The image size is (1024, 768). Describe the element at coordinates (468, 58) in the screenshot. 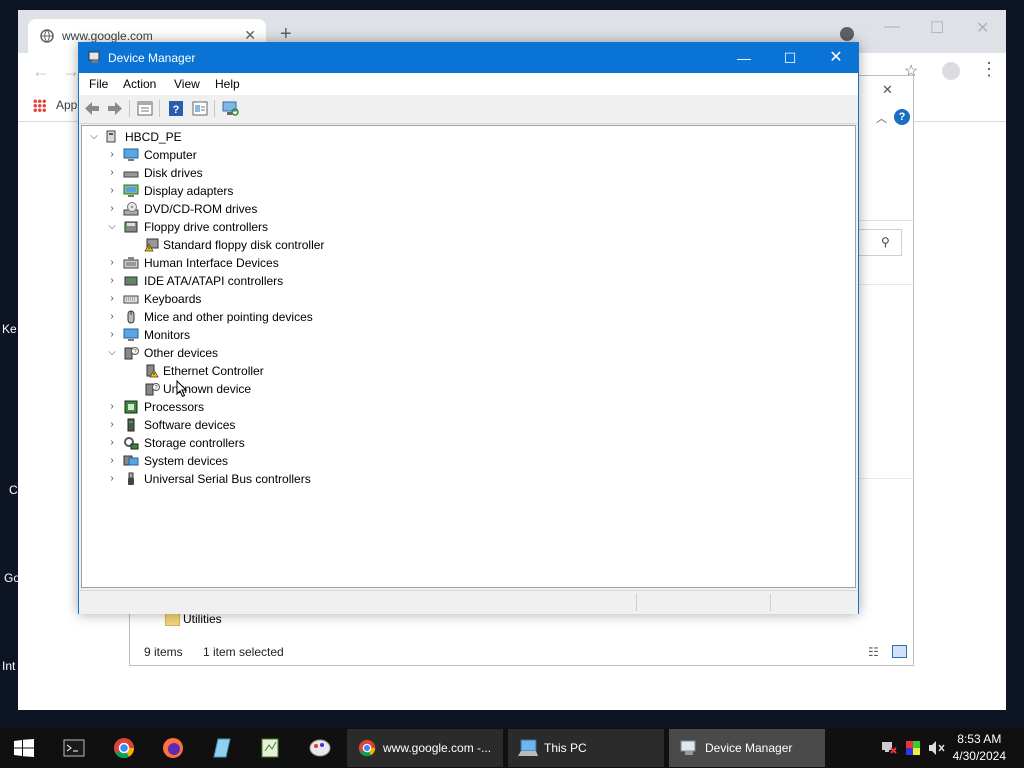

I see `title-bar: Device Manager — ☐ ✕` at that location.